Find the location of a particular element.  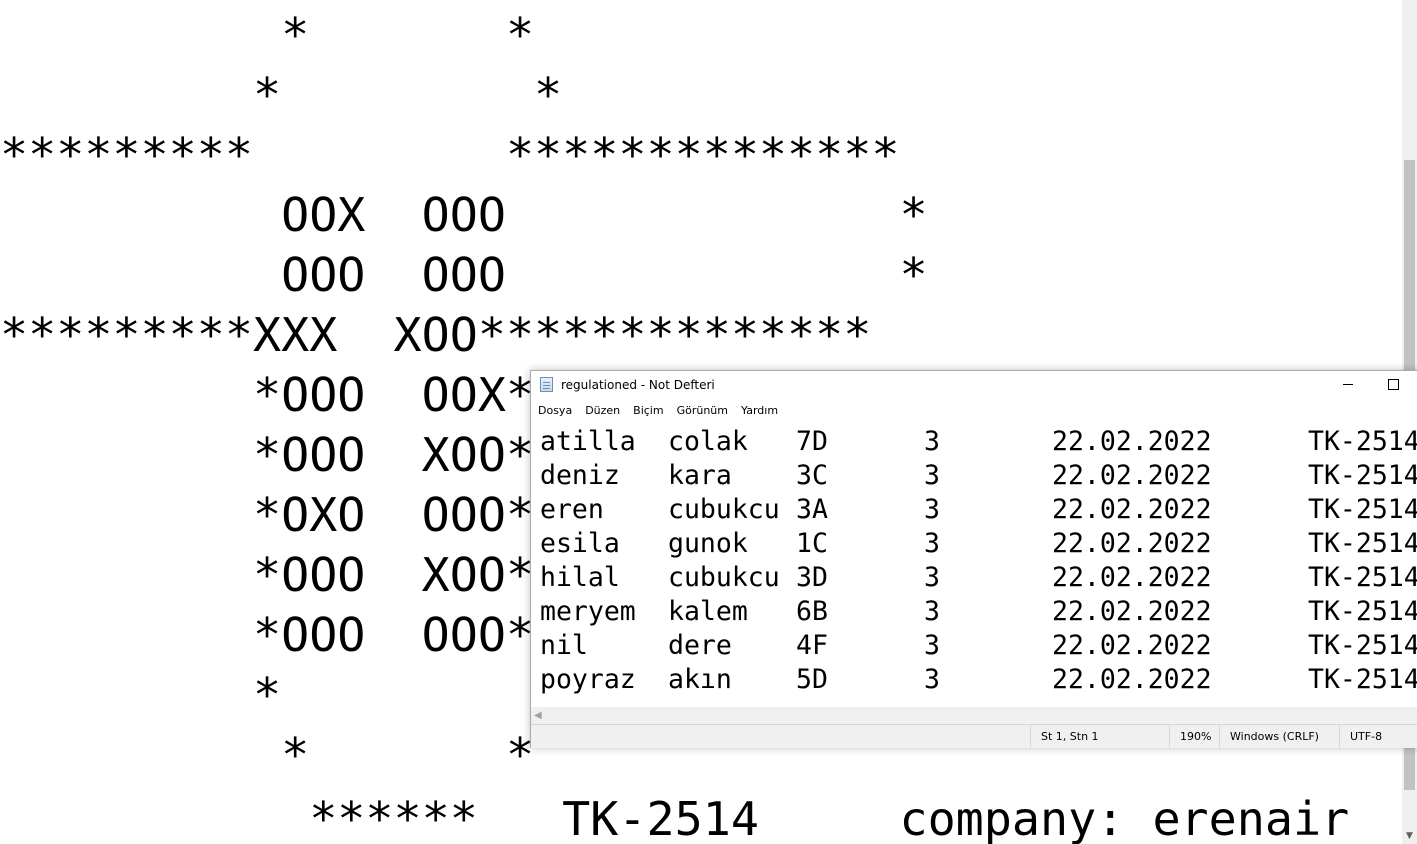

text-field: gunok is located at coordinates (708, 543).